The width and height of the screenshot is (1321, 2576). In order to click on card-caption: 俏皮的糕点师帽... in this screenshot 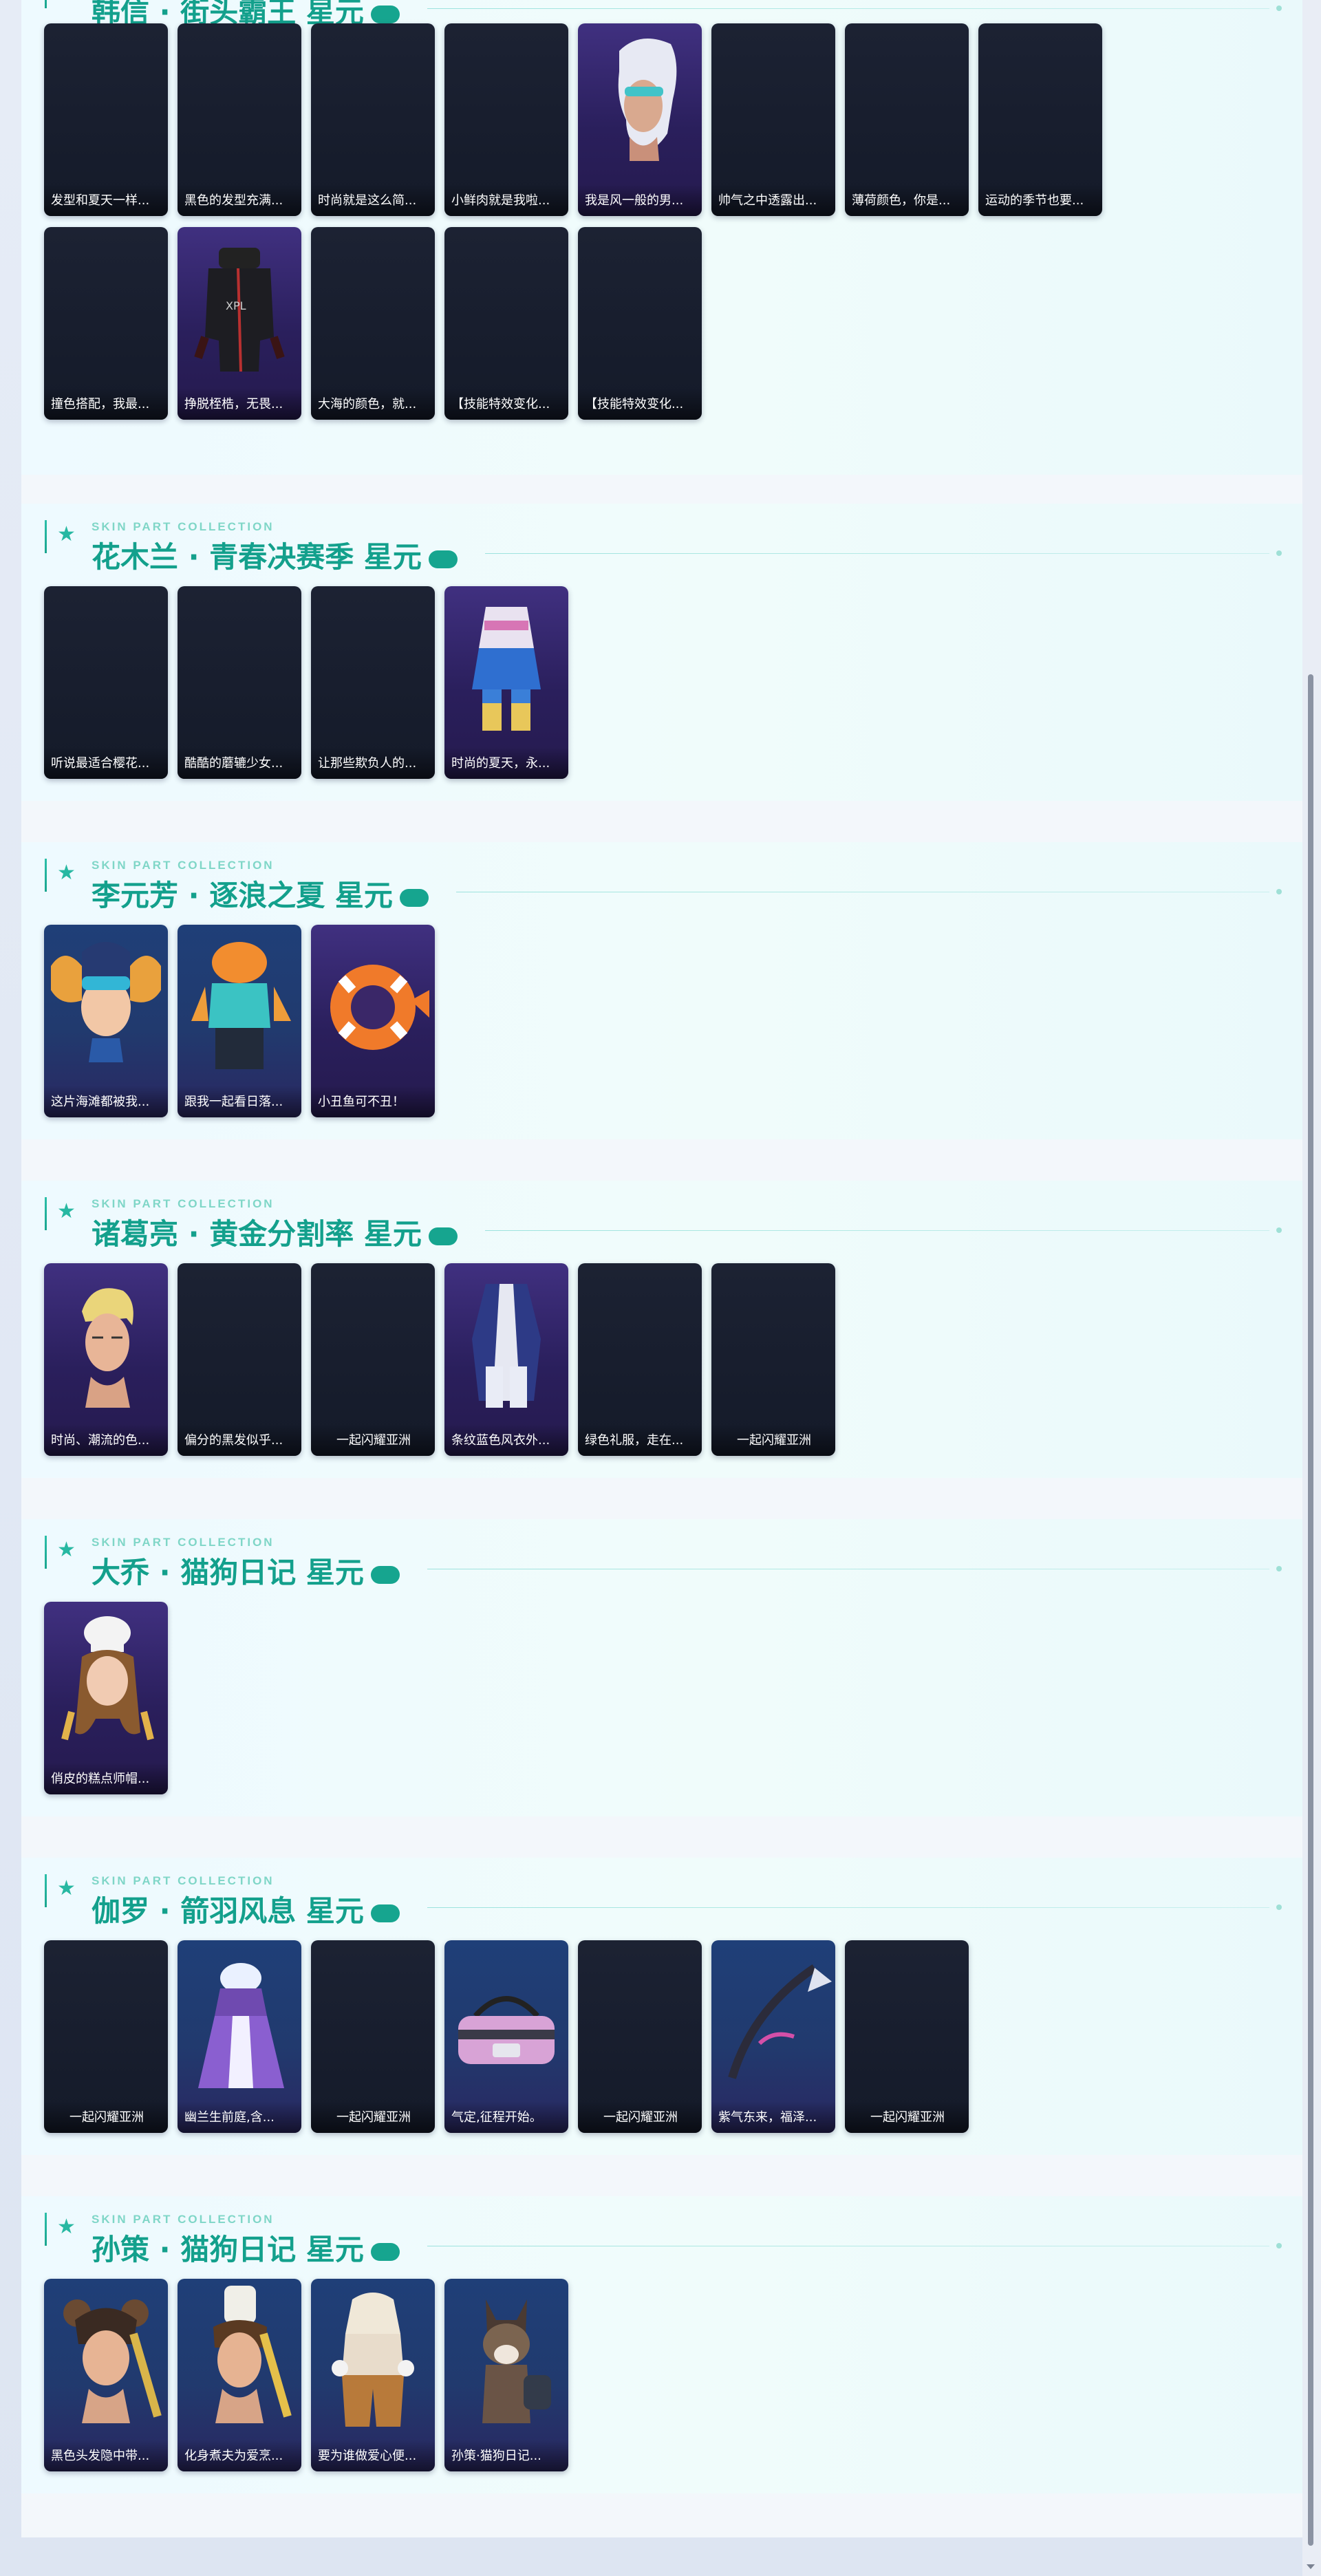, I will do `click(106, 1779)`.